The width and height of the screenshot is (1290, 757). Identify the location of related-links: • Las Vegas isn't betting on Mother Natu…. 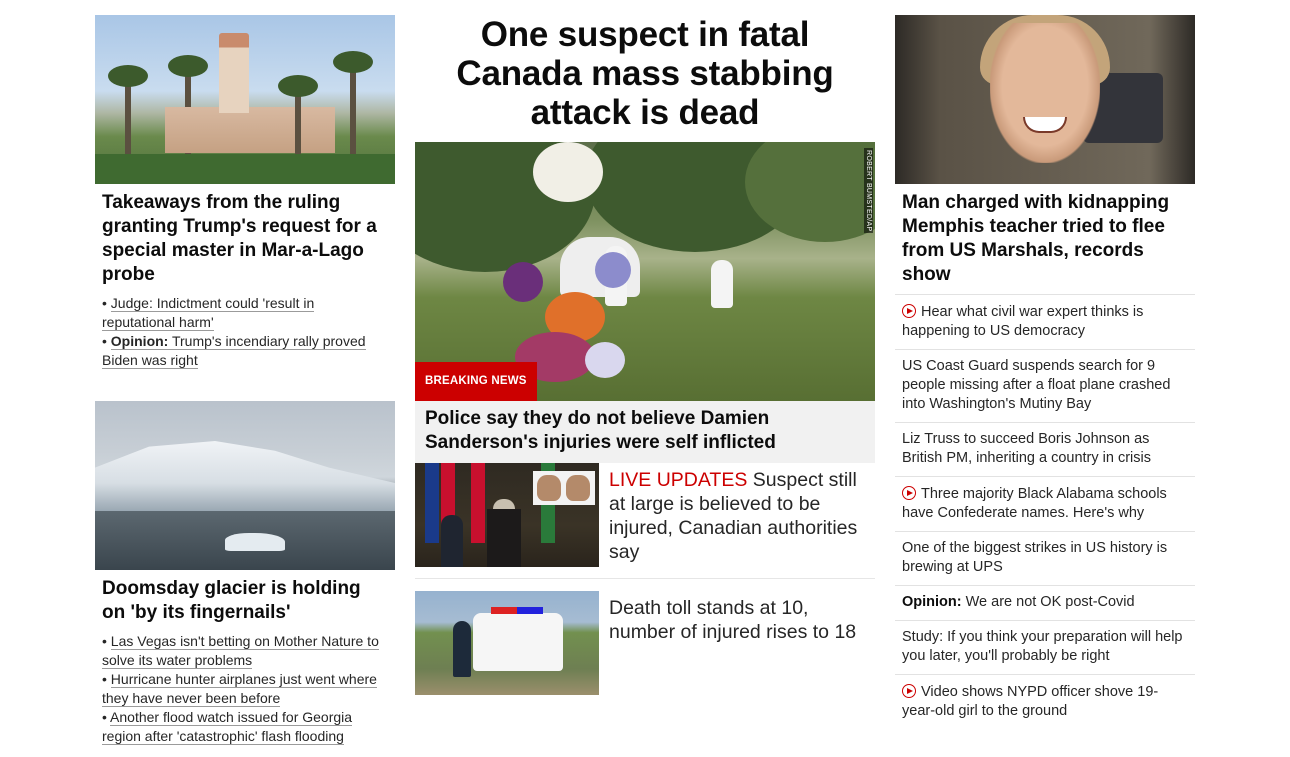
(245, 685).